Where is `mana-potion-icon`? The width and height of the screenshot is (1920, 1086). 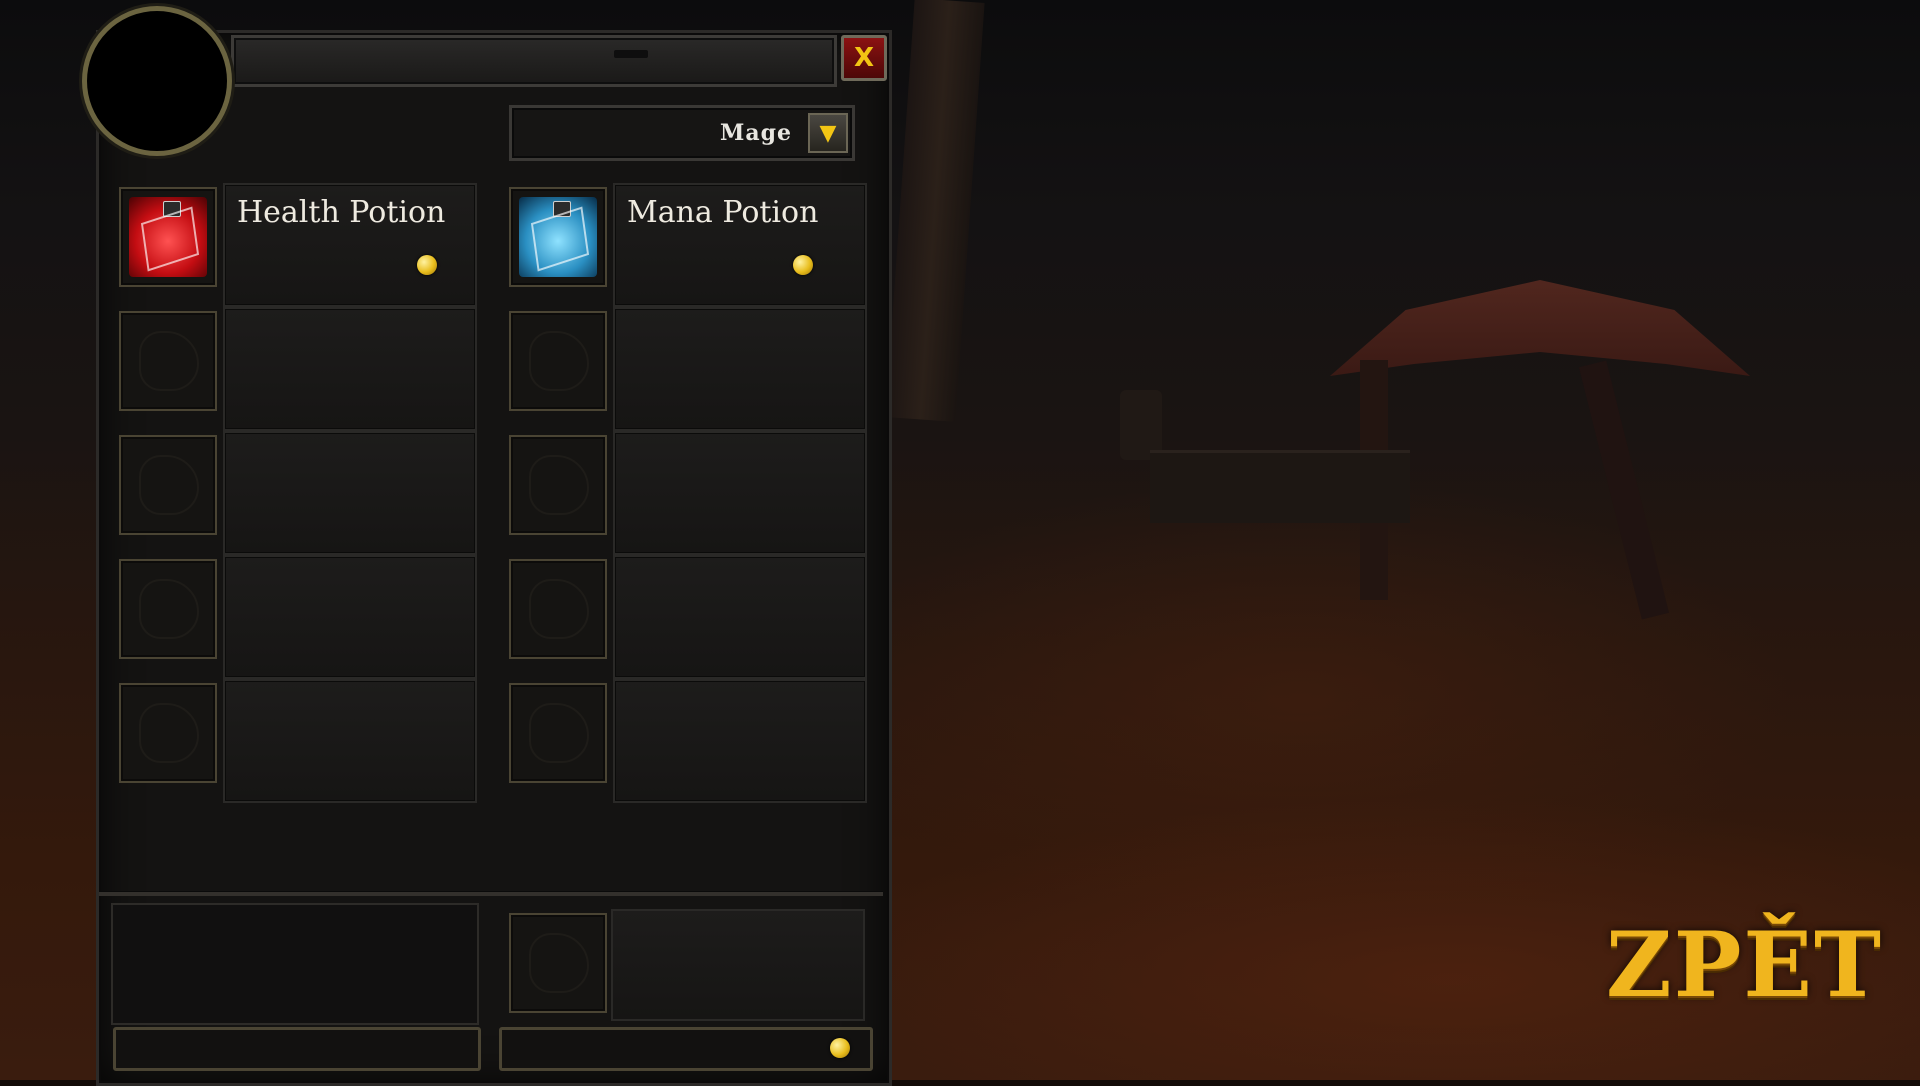 mana-potion-icon is located at coordinates (558, 237).